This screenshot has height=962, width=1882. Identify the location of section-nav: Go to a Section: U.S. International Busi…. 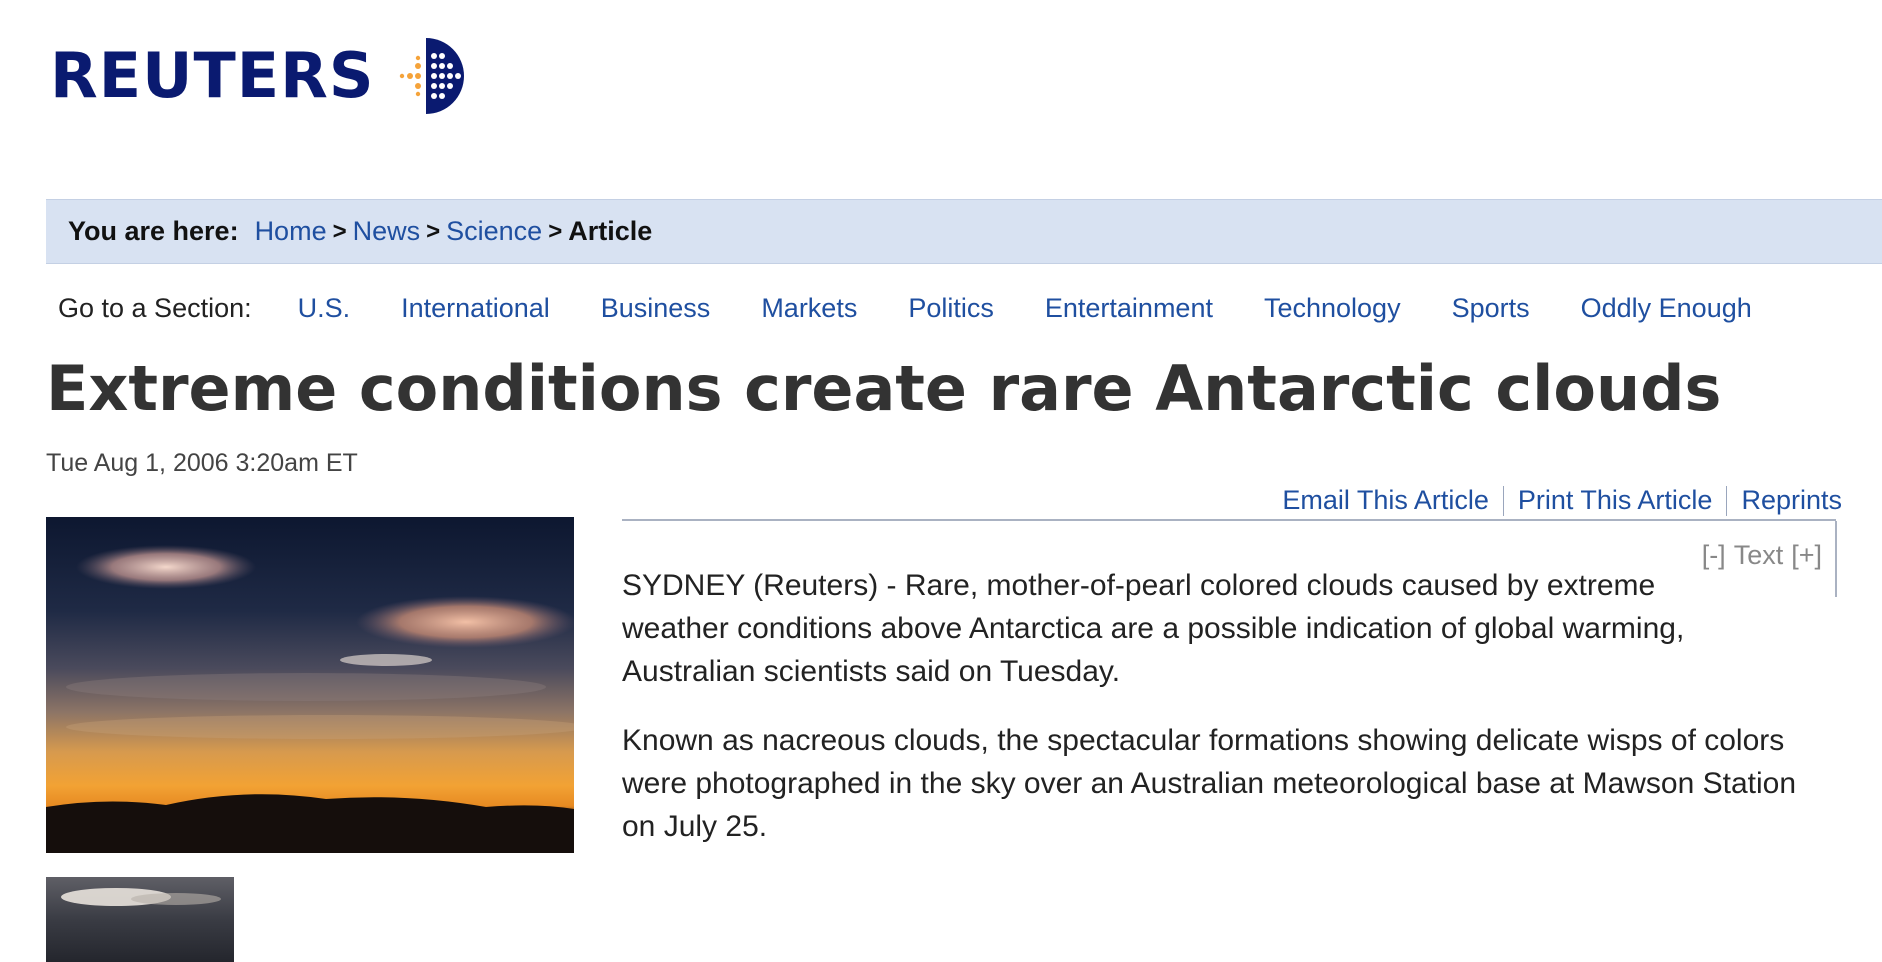
(970, 308).